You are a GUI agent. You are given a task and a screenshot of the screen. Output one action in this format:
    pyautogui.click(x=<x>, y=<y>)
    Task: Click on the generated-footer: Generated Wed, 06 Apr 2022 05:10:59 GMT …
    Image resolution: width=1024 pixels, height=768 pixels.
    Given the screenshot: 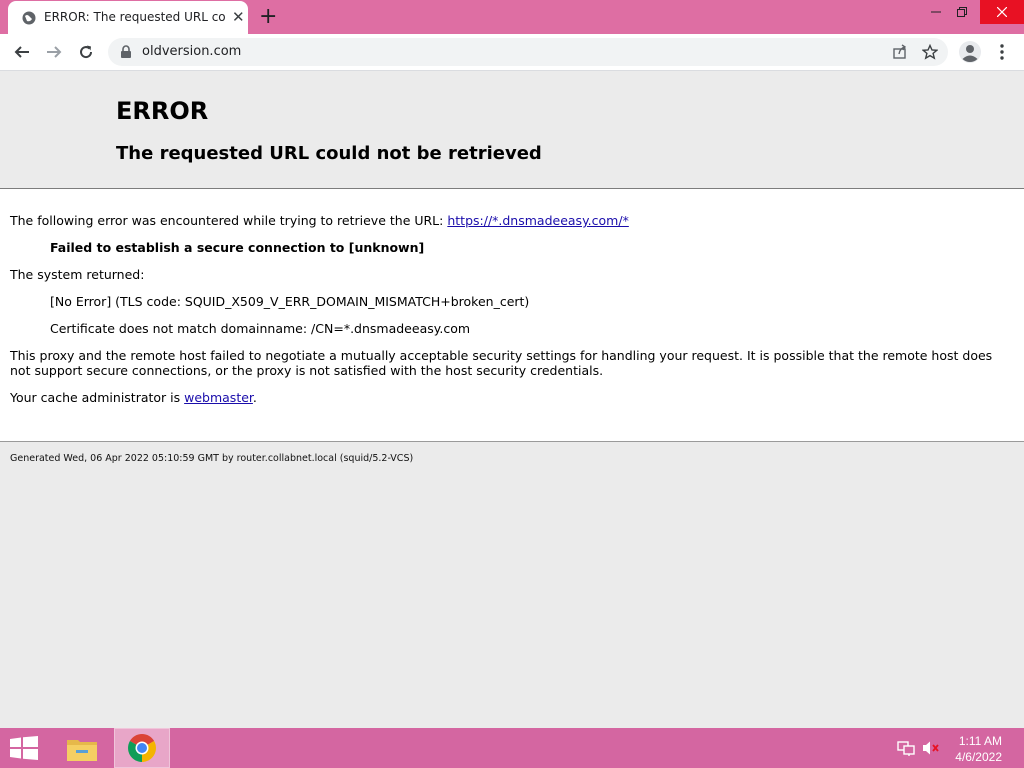 What is the action you would take?
    pyautogui.click(x=212, y=458)
    